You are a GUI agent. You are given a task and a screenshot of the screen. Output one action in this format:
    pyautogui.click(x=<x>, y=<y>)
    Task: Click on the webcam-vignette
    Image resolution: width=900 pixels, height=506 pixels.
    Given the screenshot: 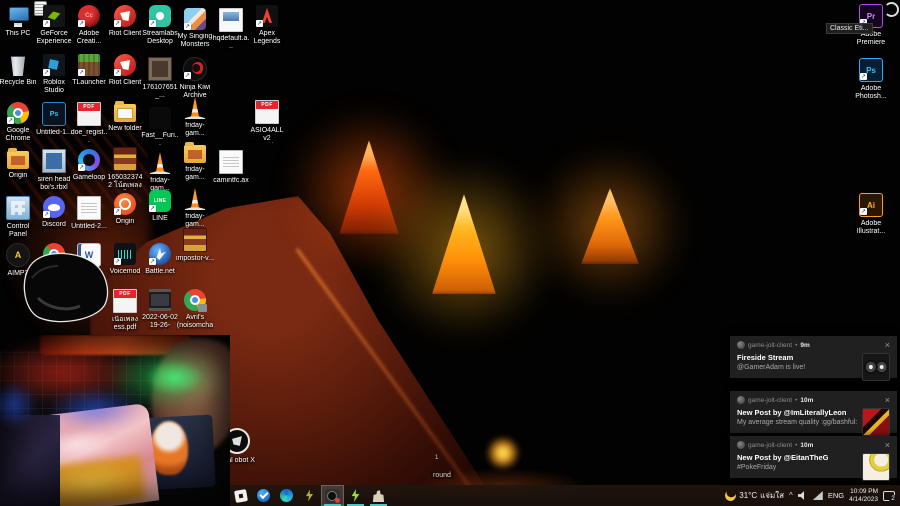 What is the action you would take?
    pyautogui.click(x=115, y=420)
    